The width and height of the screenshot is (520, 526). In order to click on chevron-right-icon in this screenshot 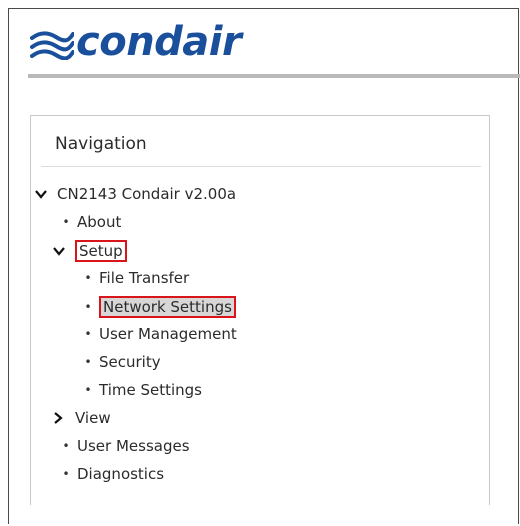, I will do `click(60, 418)`.